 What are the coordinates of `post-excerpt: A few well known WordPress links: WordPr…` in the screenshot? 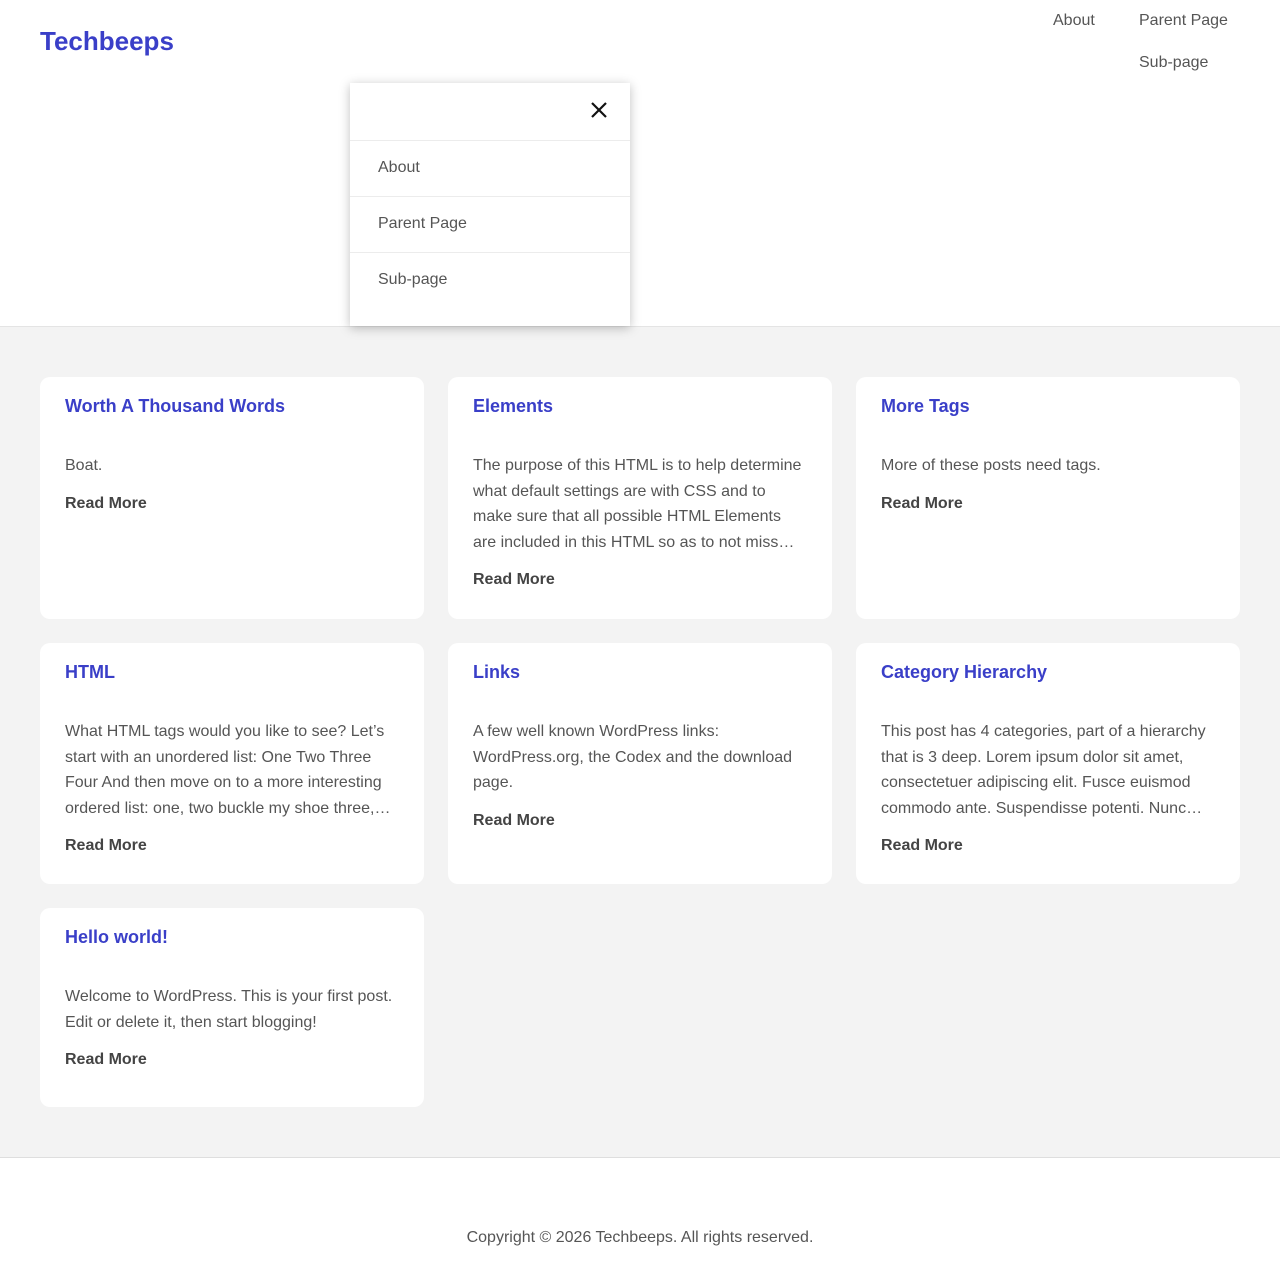 It's located at (633, 757).